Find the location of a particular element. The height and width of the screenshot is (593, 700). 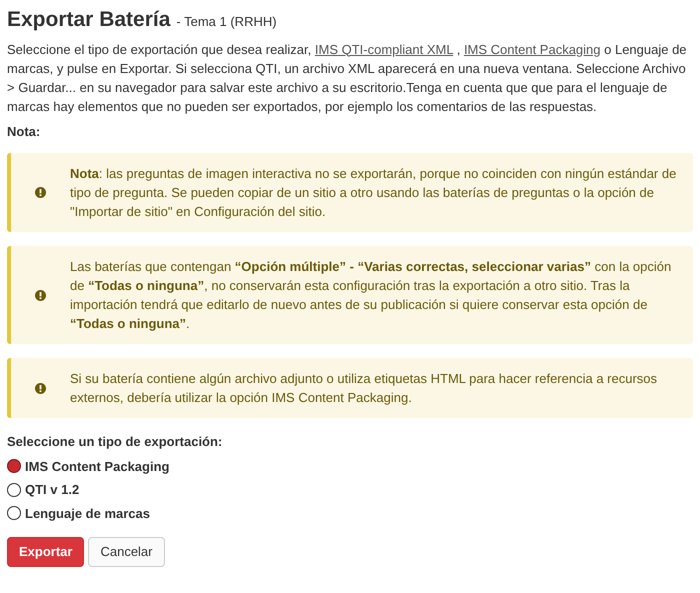

radio-label: QTI v 1.2 is located at coordinates (52, 490).